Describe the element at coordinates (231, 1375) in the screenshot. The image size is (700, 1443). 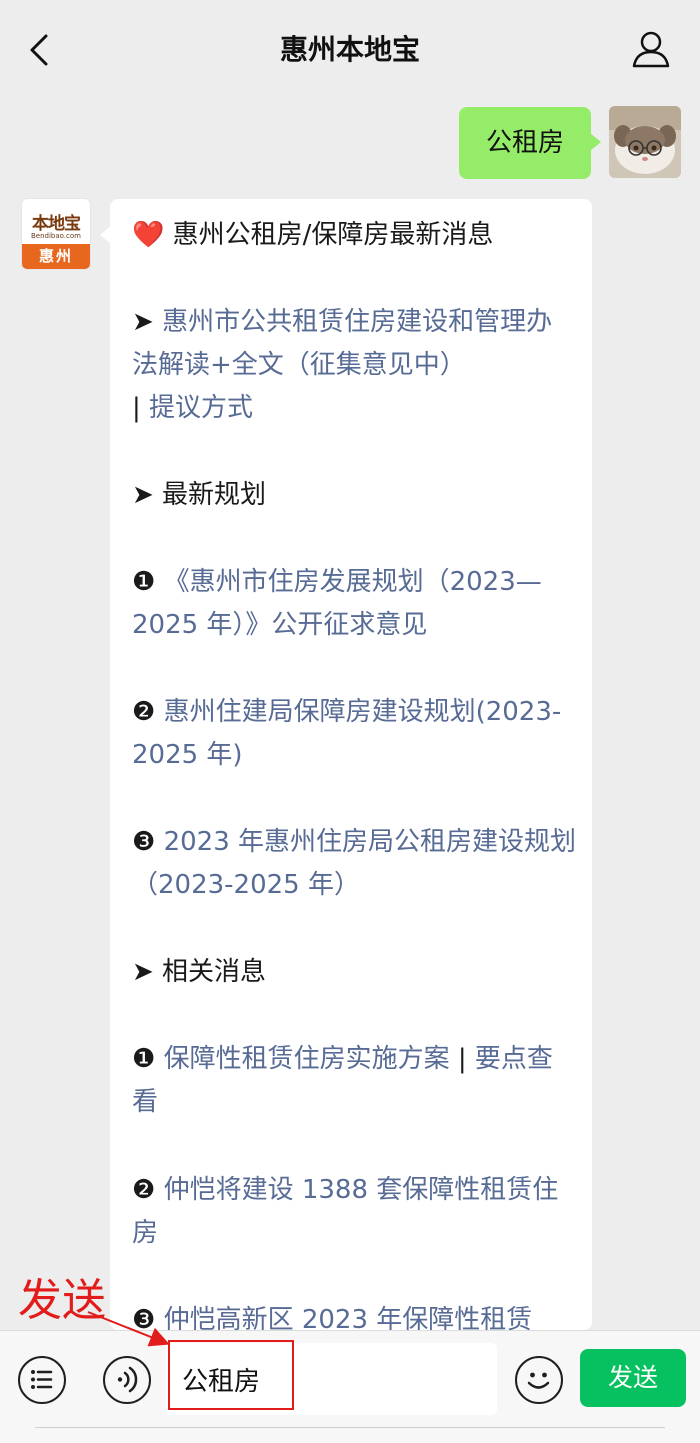
I see `annotation-highlight-box` at that location.